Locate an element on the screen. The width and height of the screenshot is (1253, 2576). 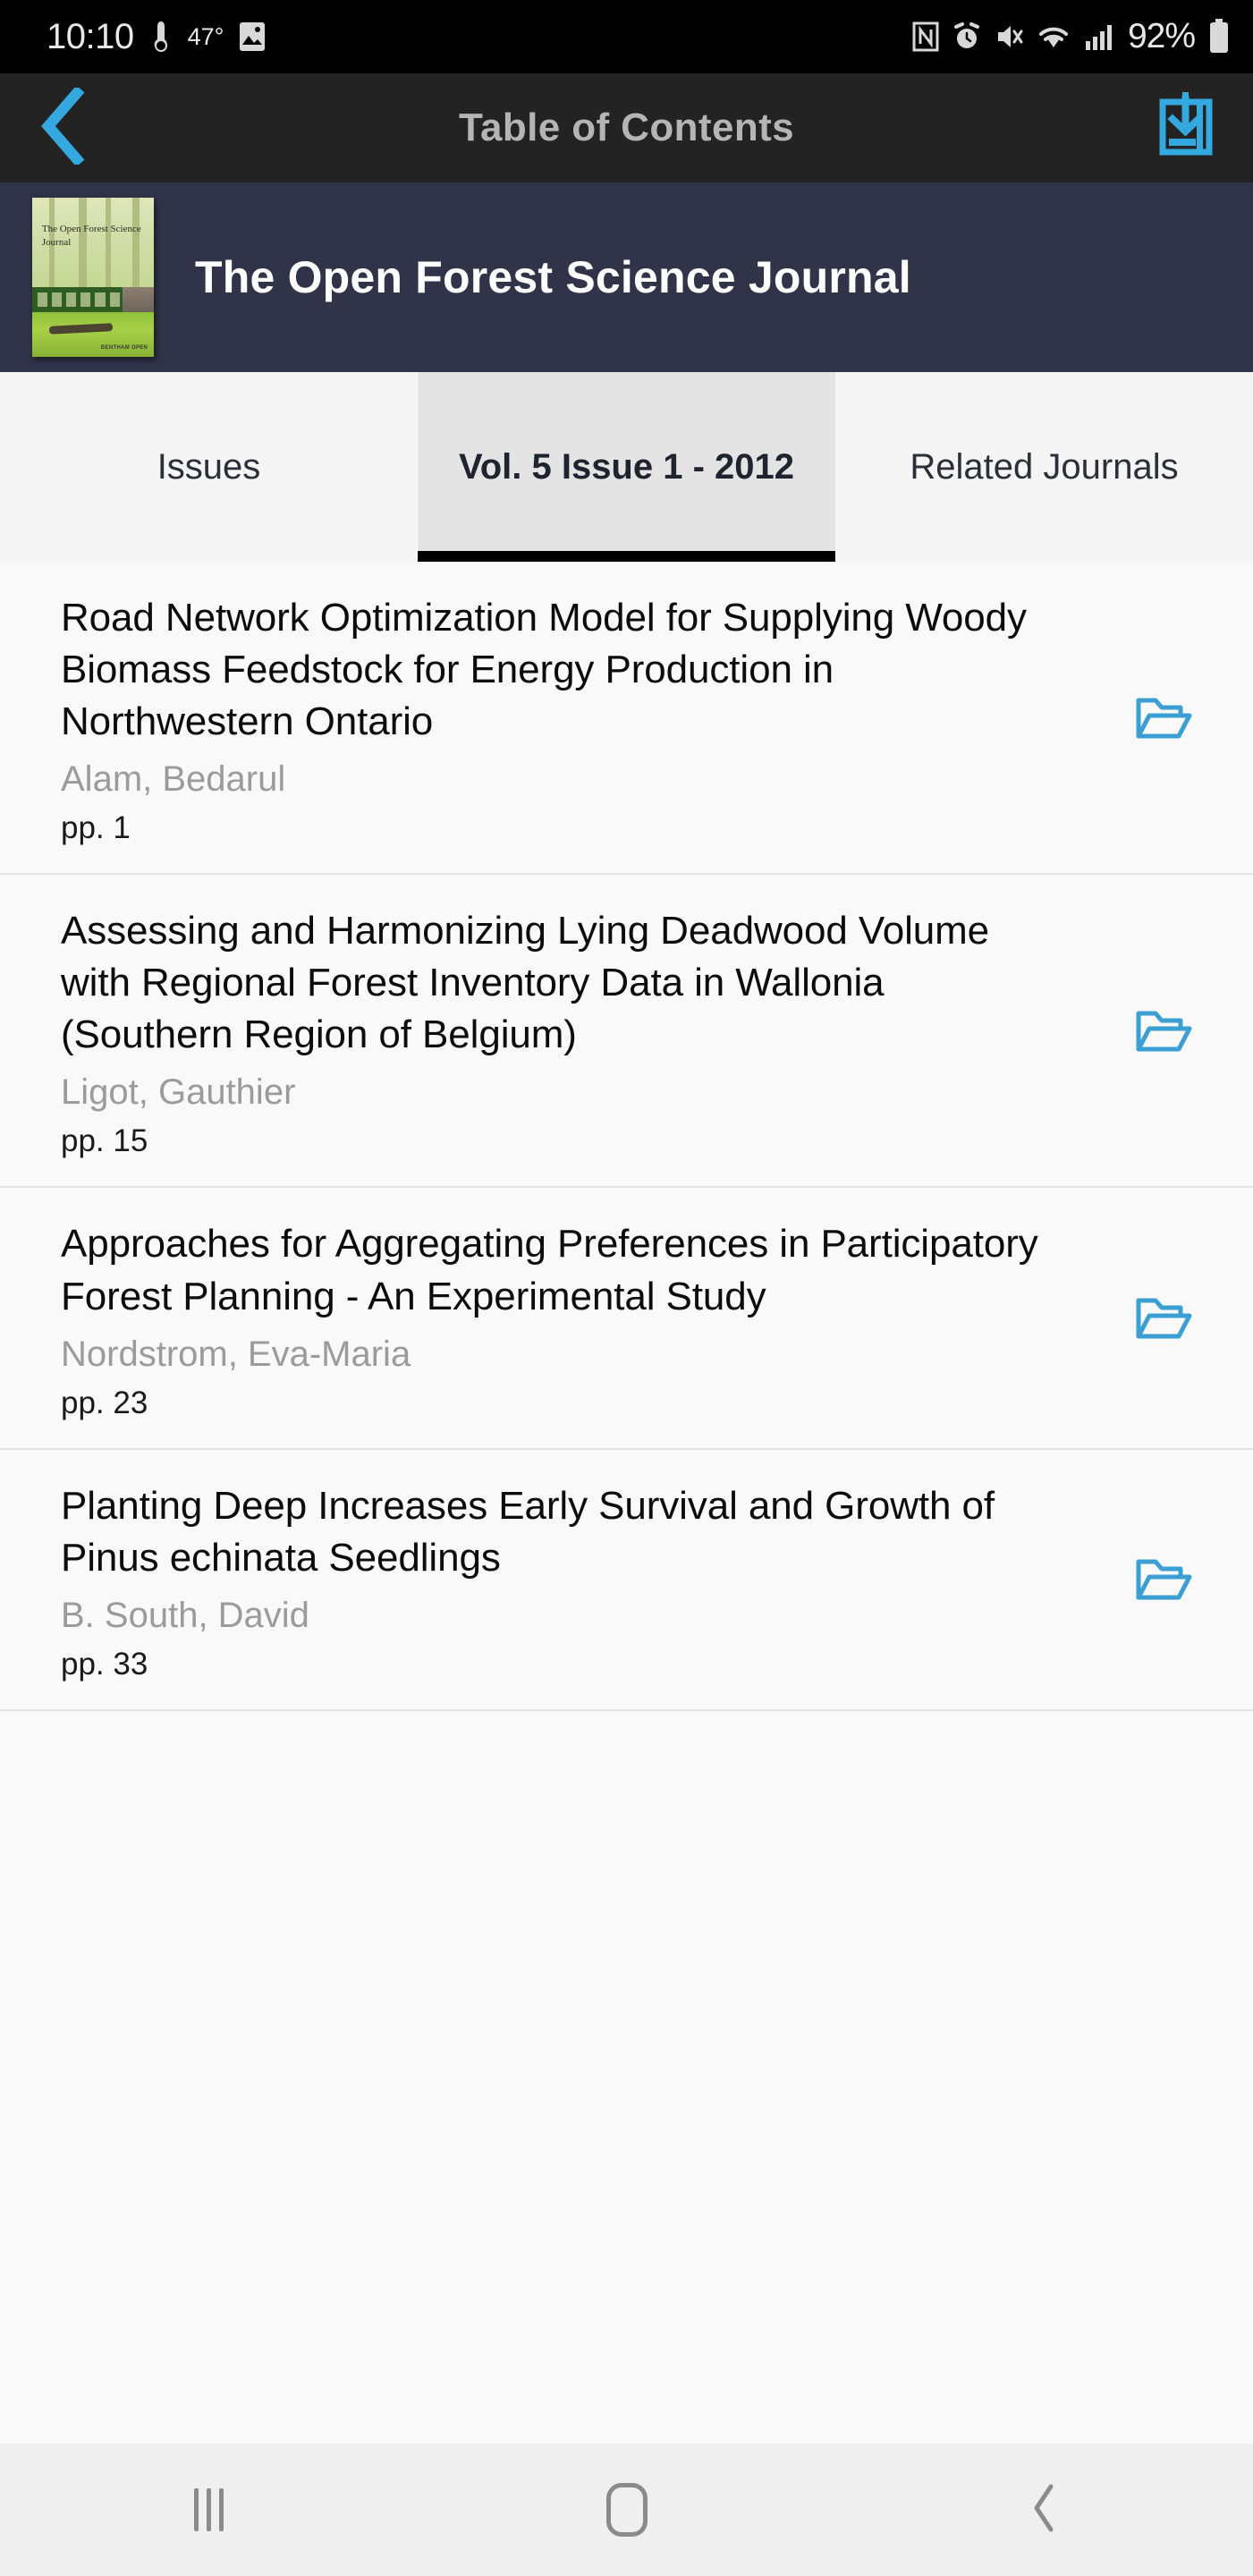
tab-issues: Issues is located at coordinates (209, 467).